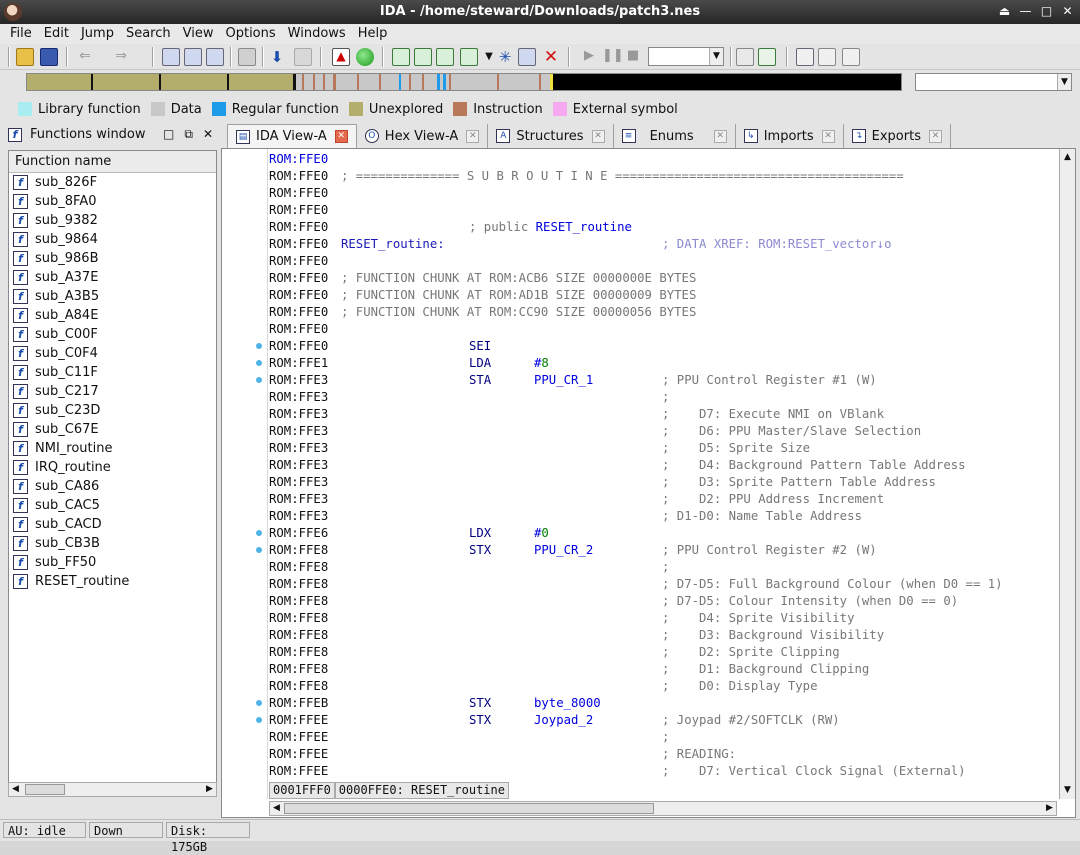  Describe the element at coordinates (664, 227) in the screenshot. I see `disasm-line: ROM:FFE0 ; public RESET_routine` at that location.